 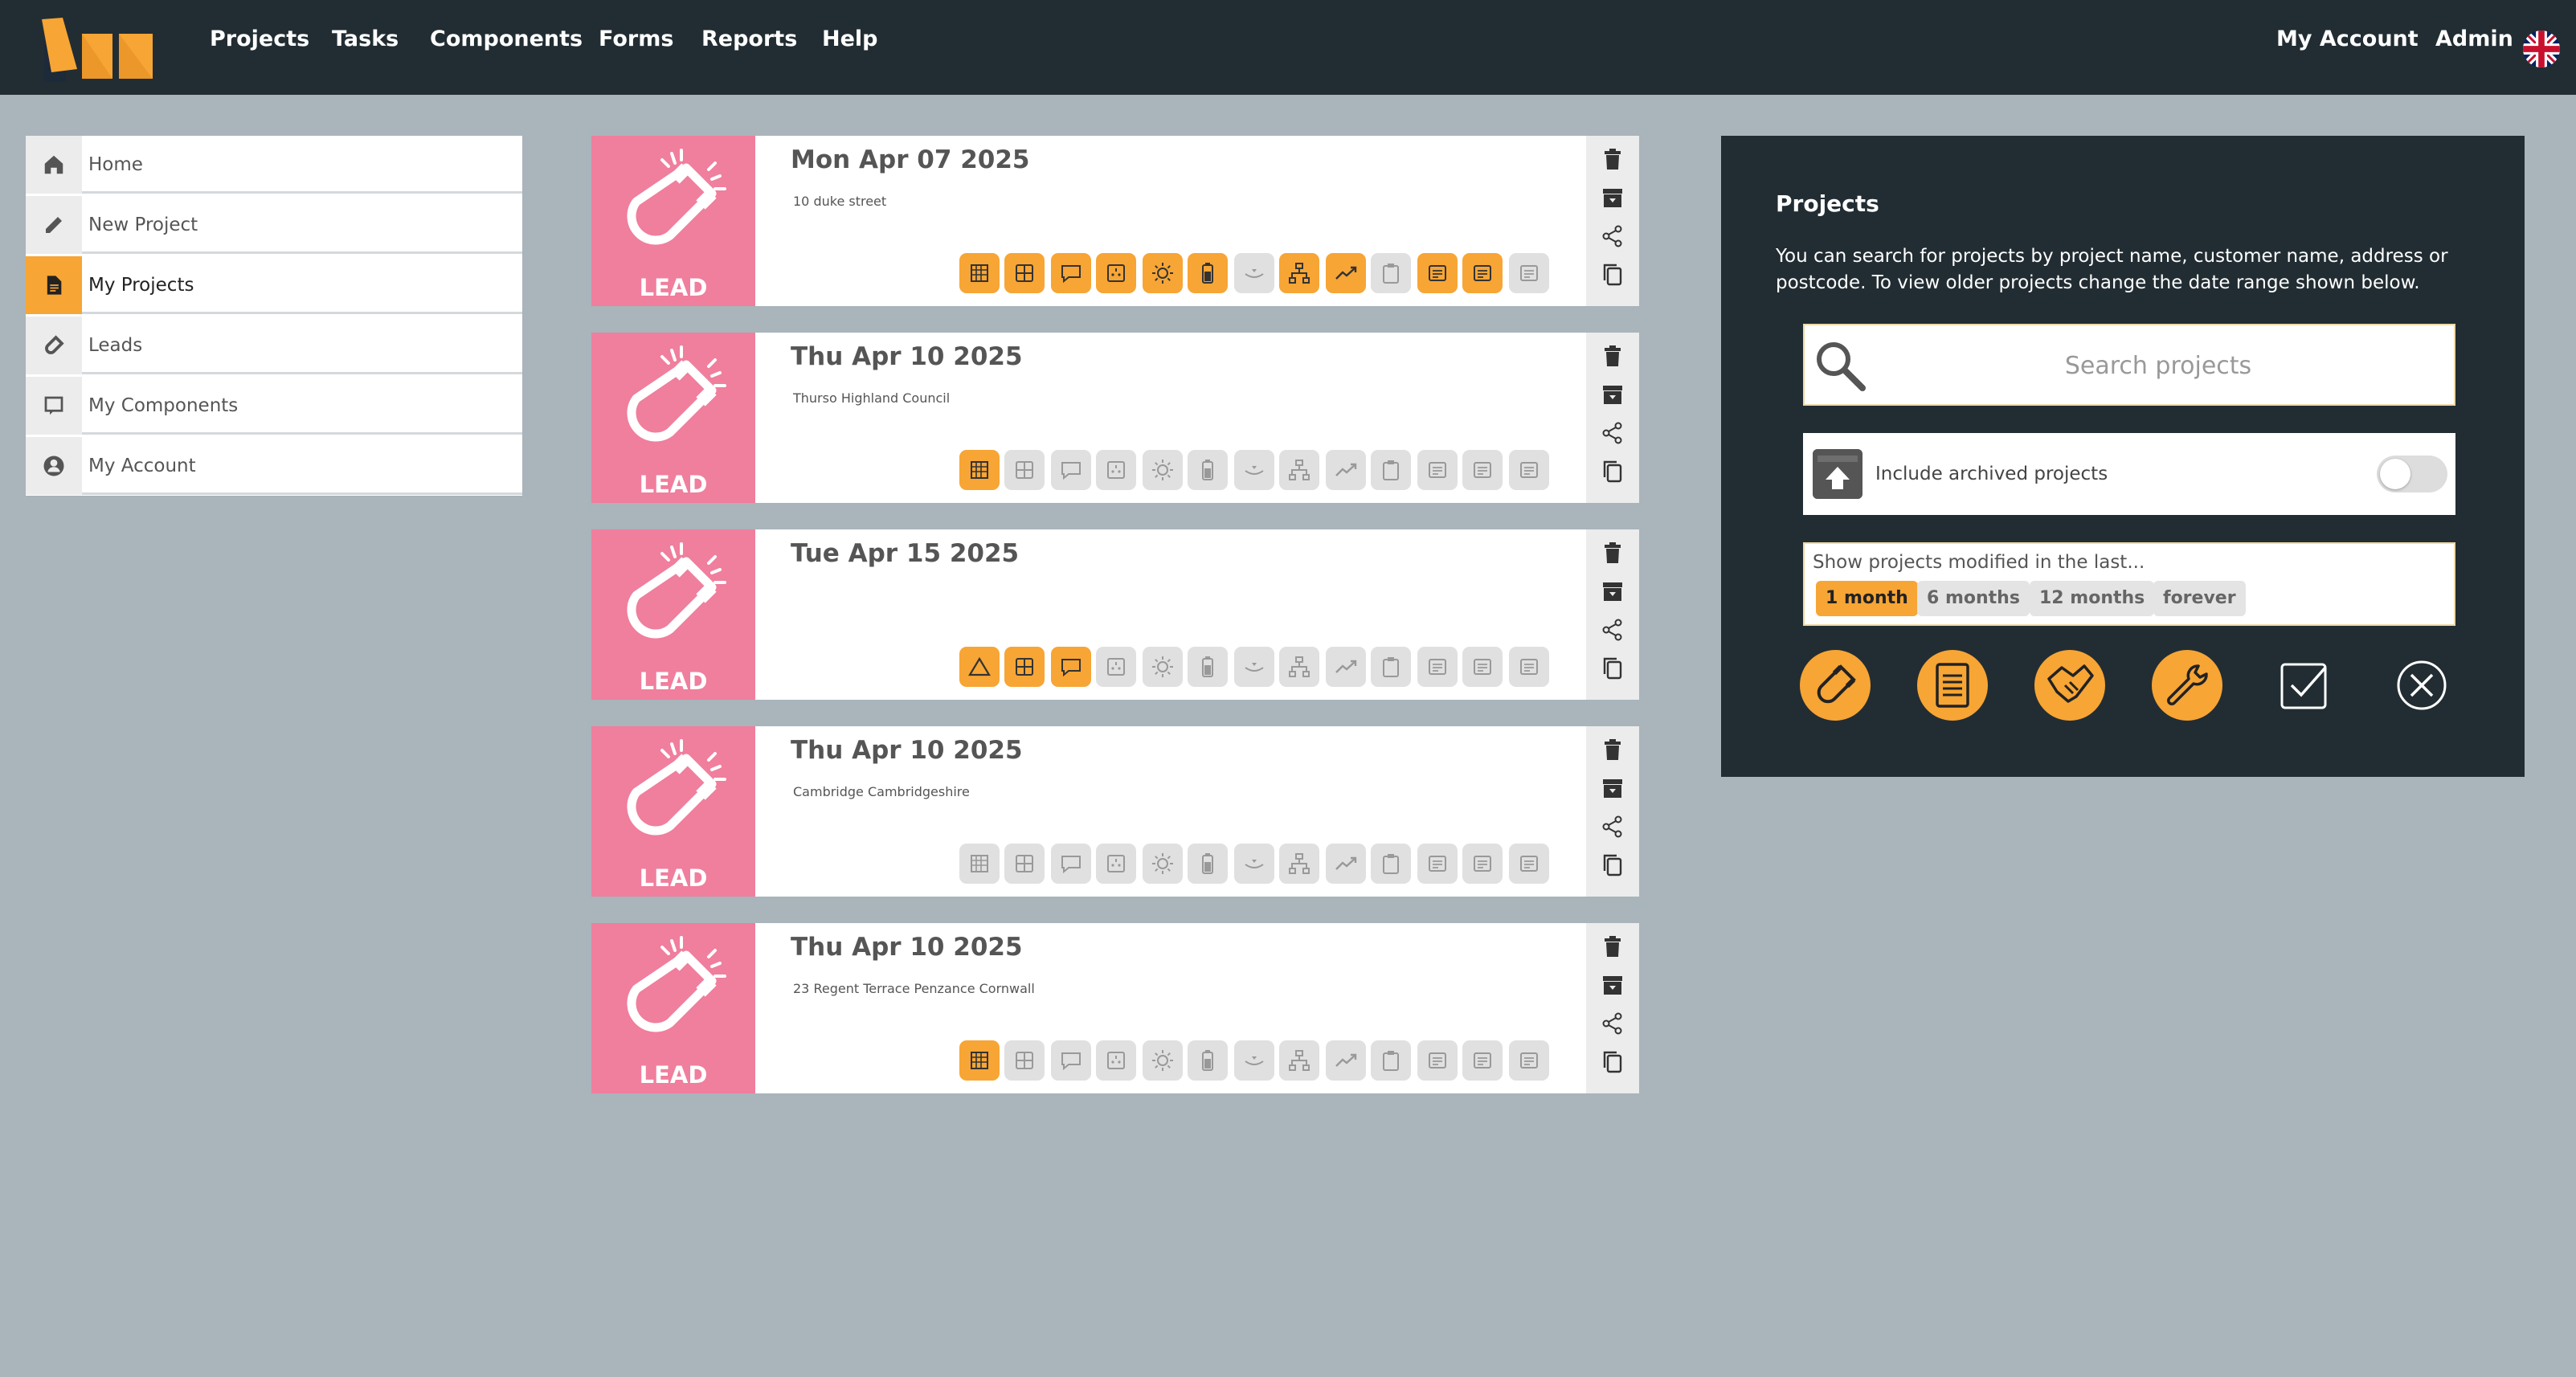 I want to click on nav-admin: Admin, so click(x=2474, y=47).